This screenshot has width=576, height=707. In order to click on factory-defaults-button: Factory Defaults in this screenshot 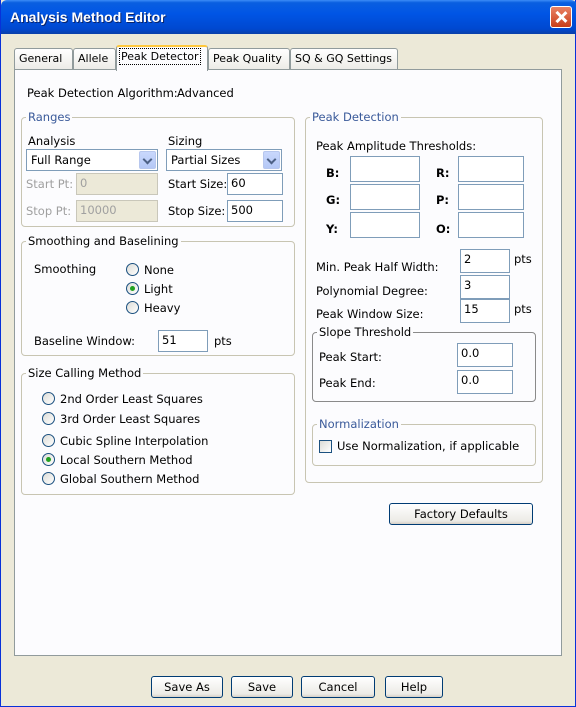, I will do `click(461, 514)`.